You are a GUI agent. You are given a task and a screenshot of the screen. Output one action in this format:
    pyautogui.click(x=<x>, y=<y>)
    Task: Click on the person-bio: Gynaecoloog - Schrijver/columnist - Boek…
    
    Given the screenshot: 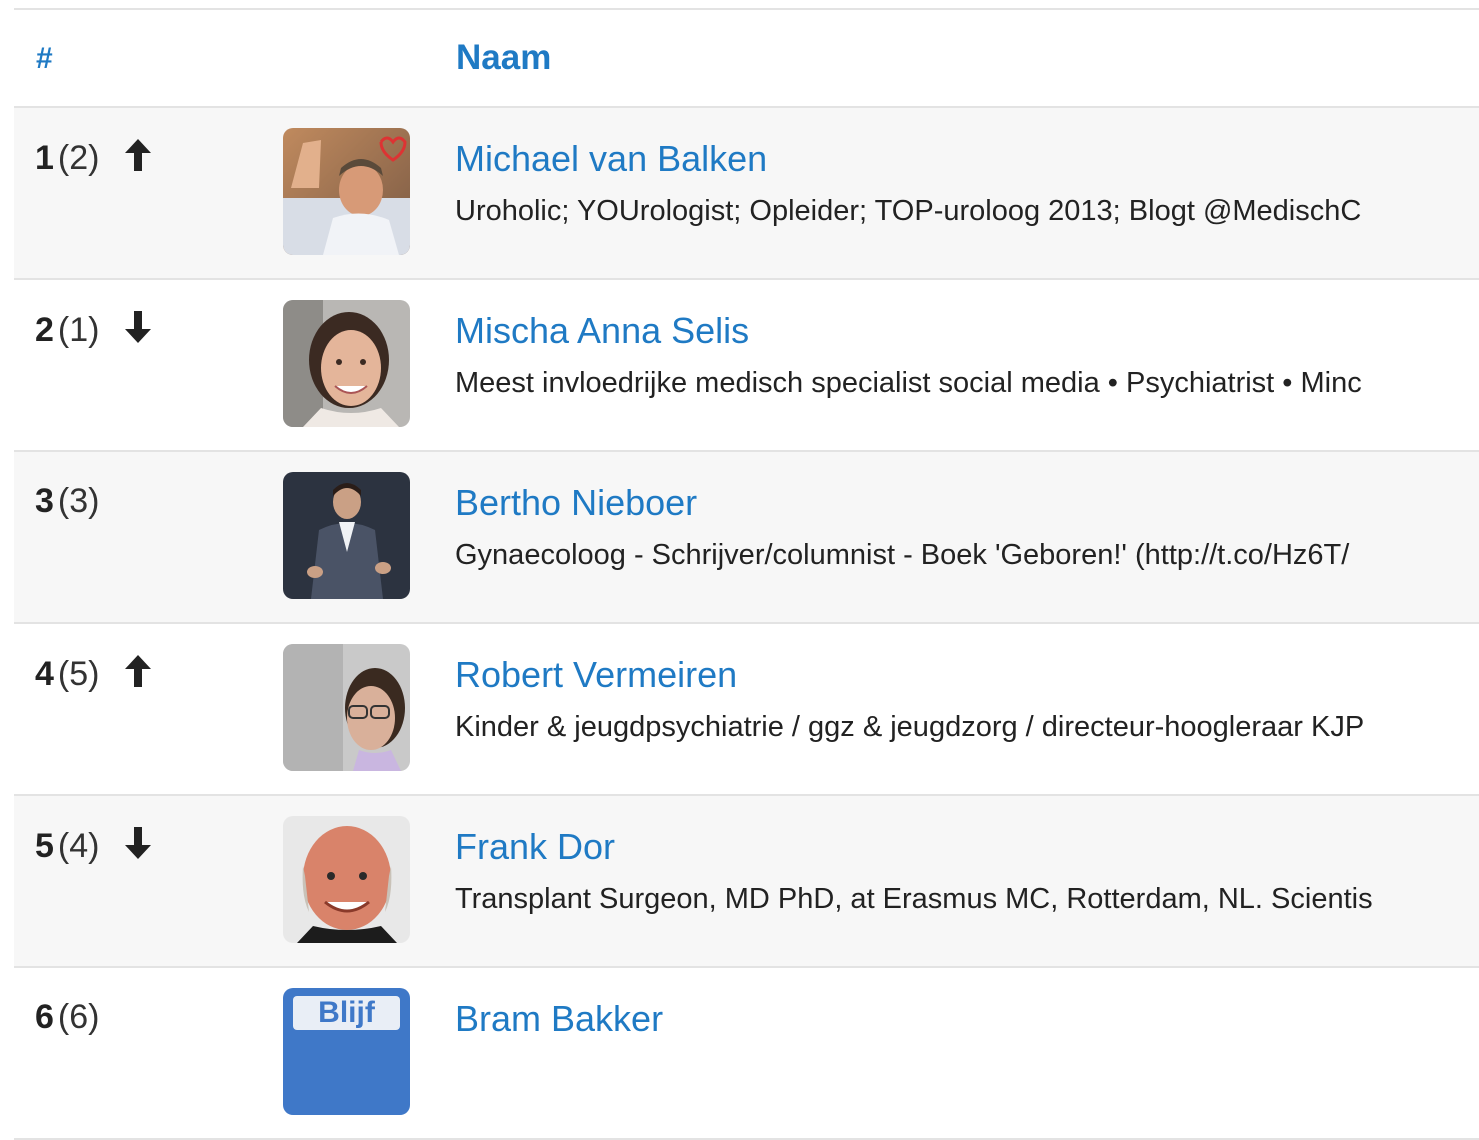 What is the action you would take?
    pyautogui.click(x=902, y=555)
    